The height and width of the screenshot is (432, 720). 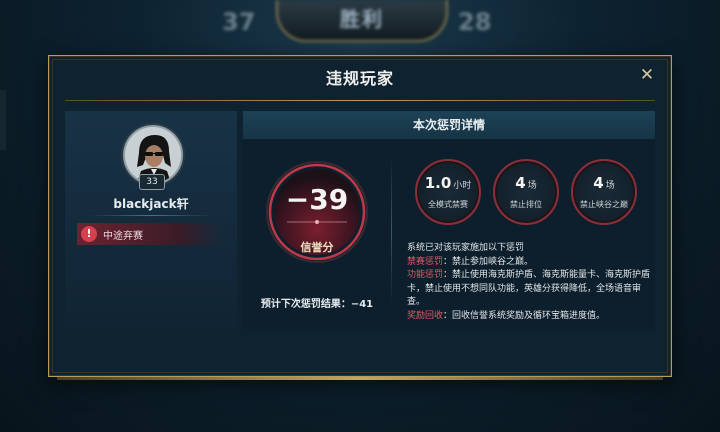 What do you see at coordinates (449, 125) in the screenshot?
I see `penalty-header: 本次惩罚详情` at bounding box center [449, 125].